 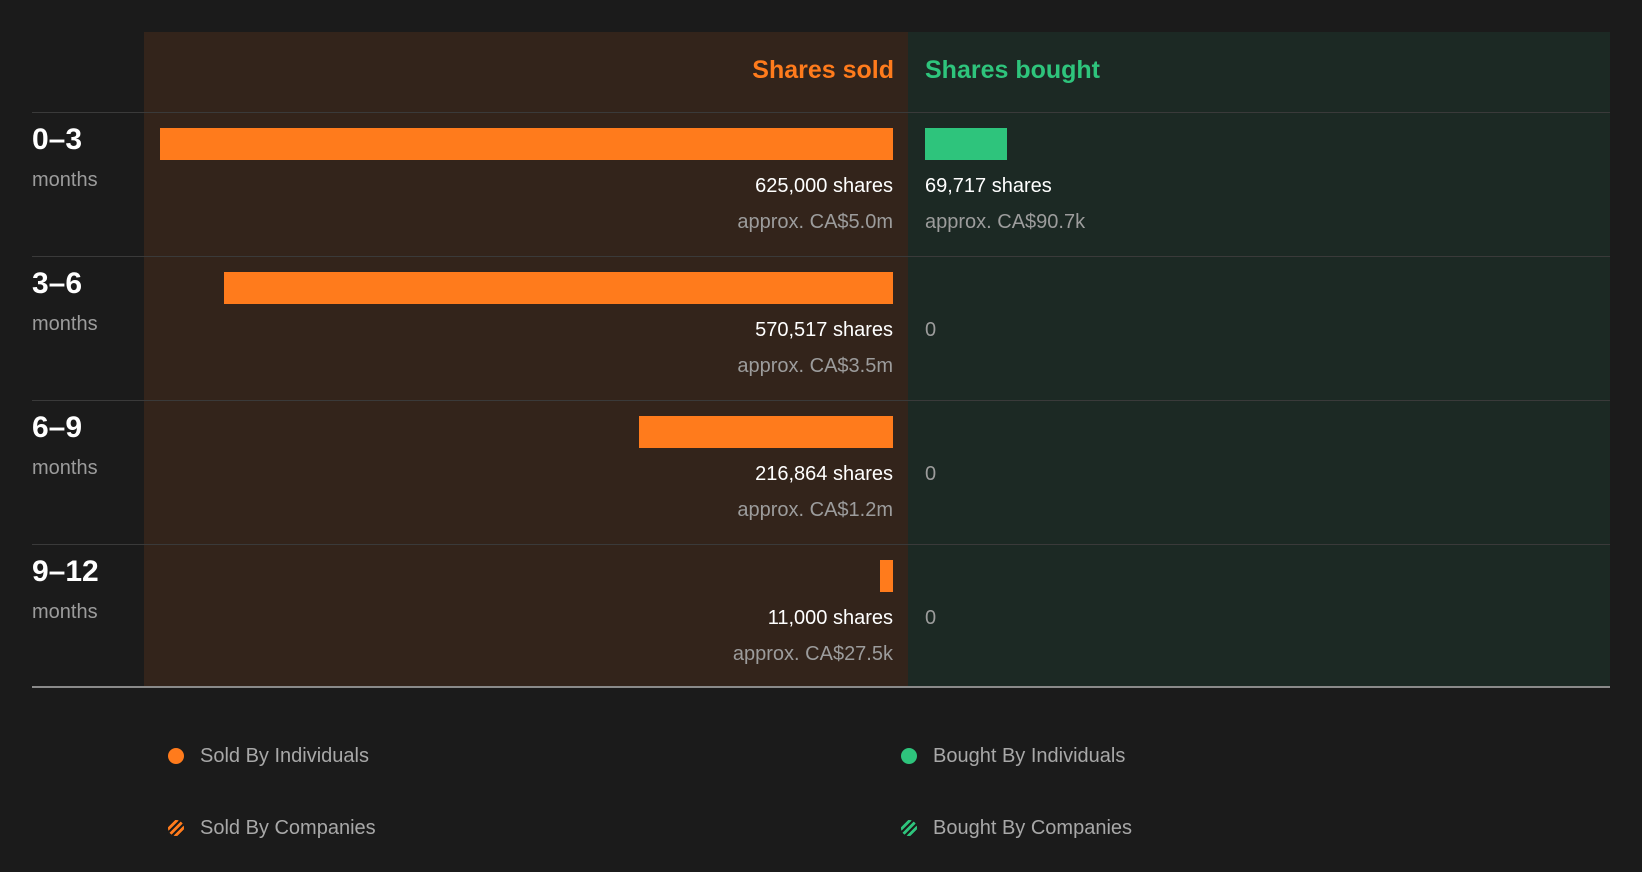 What do you see at coordinates (966, 144) in the screenshot?
I see `bought-bar` at bounding box center [966, 144].